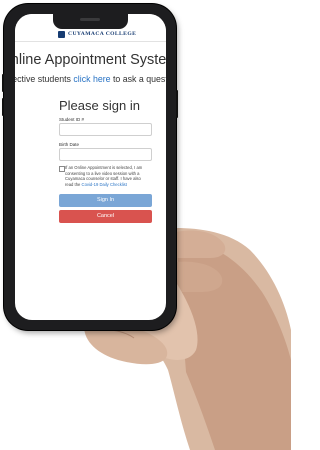 The image size is (320, 450). What do you see at coordinates (72, 119) in the screenshot?
I see `student-id-label: Student ID #` at bounding box center [72, 119].